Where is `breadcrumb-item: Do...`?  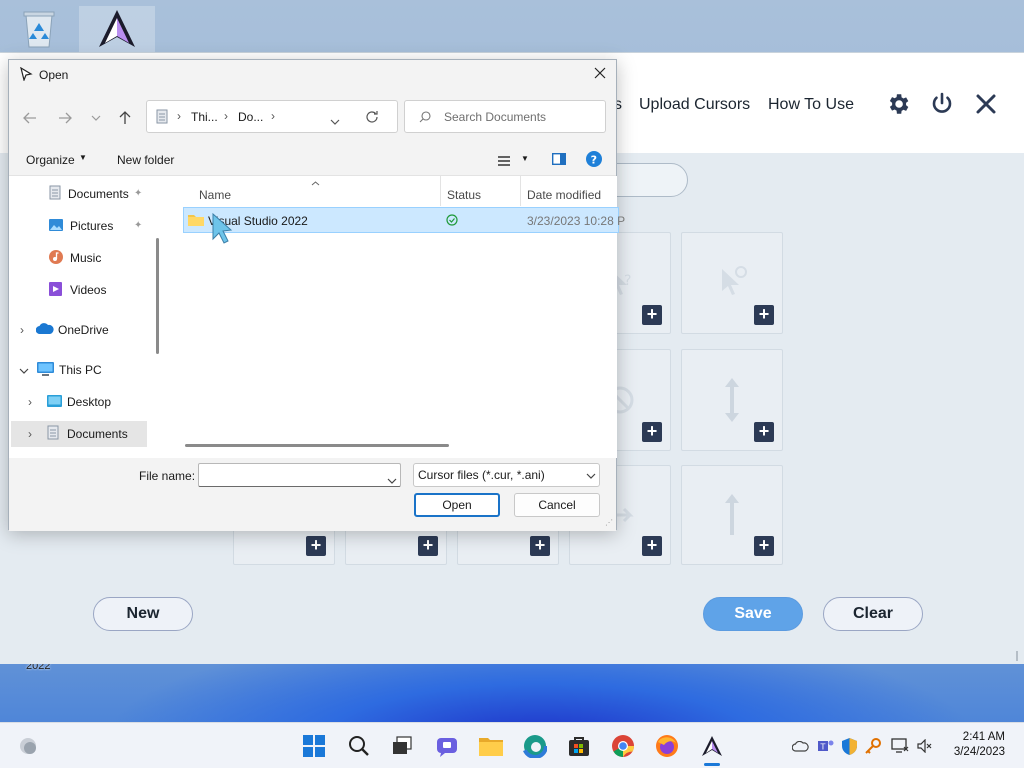 breadcrumb-item: Do... is located at coordinates (250, 117).